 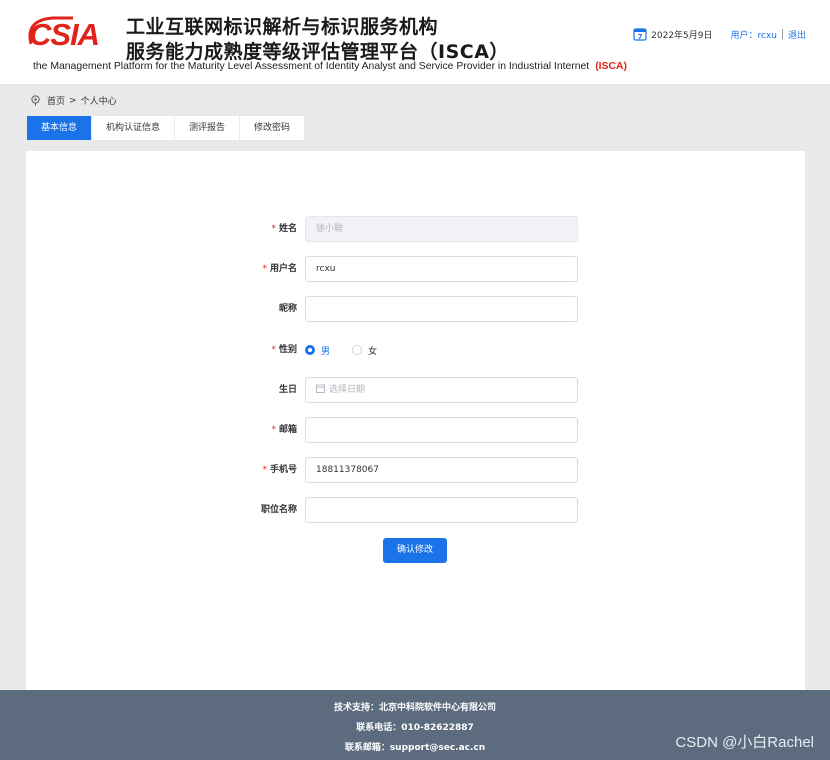 What do you see at coordinates (441, 229) in the screenshot?
I see `name-field: 徐小聪` at bounding box center [441, 229].